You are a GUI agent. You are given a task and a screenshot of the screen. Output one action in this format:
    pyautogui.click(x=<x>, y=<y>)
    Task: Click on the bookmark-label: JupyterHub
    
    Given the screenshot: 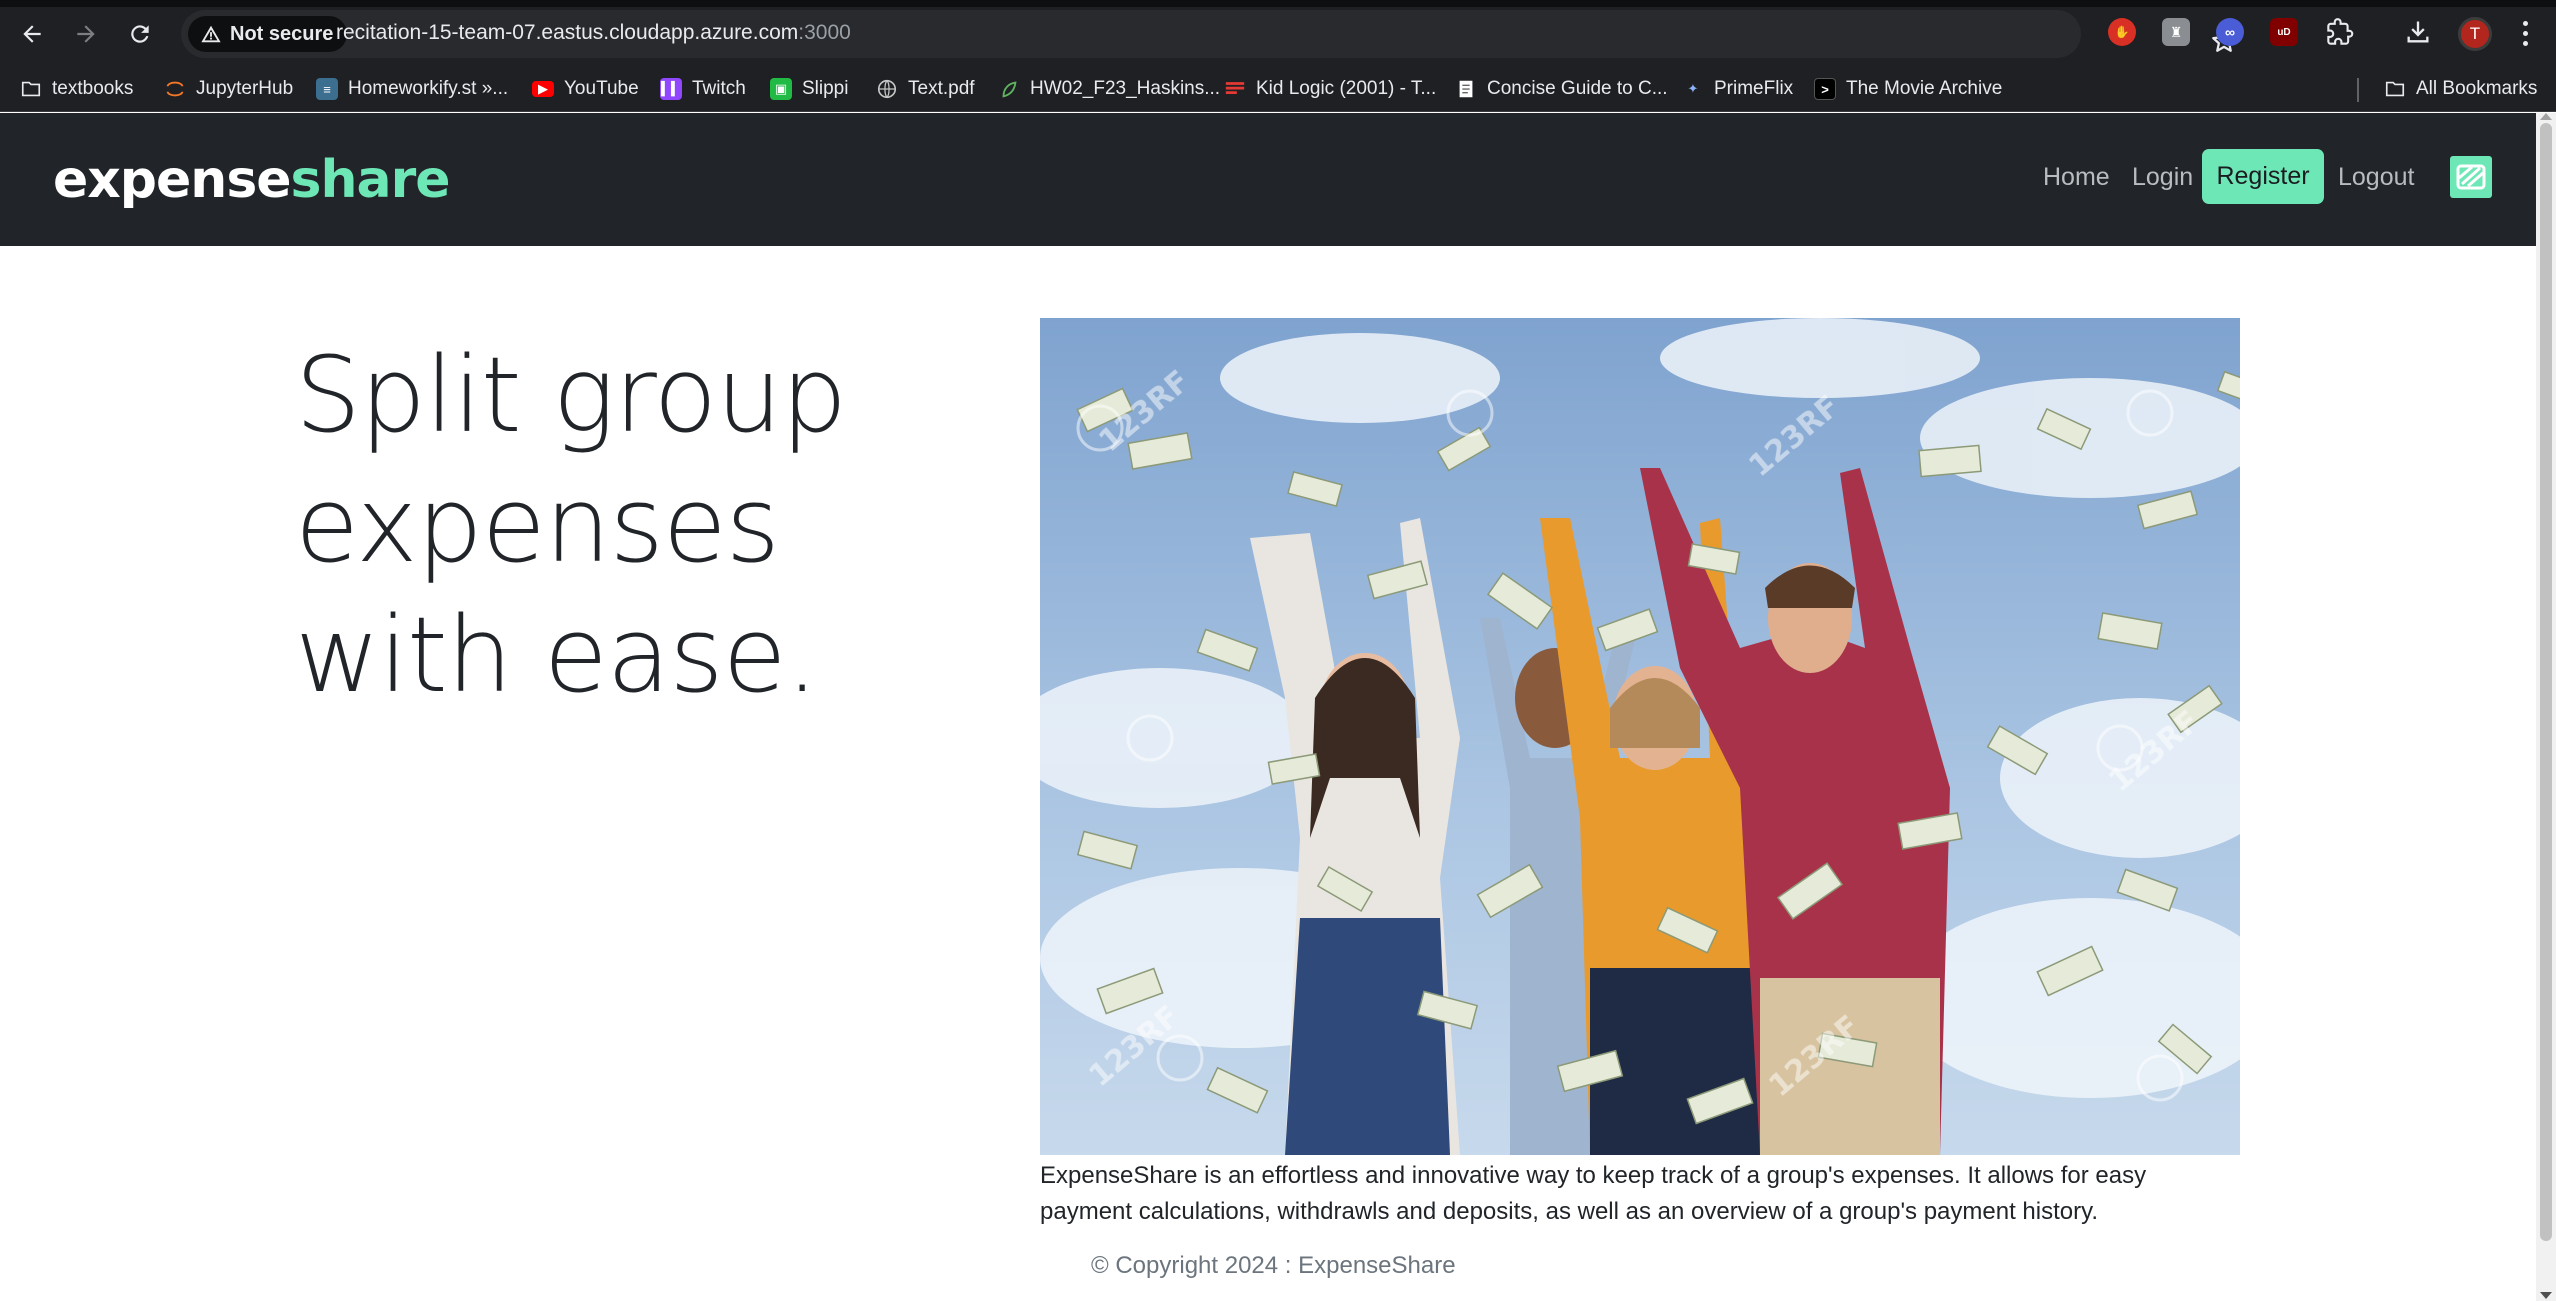 What is the action you would take?
    pyautogui.click(x=245, y=88)
    